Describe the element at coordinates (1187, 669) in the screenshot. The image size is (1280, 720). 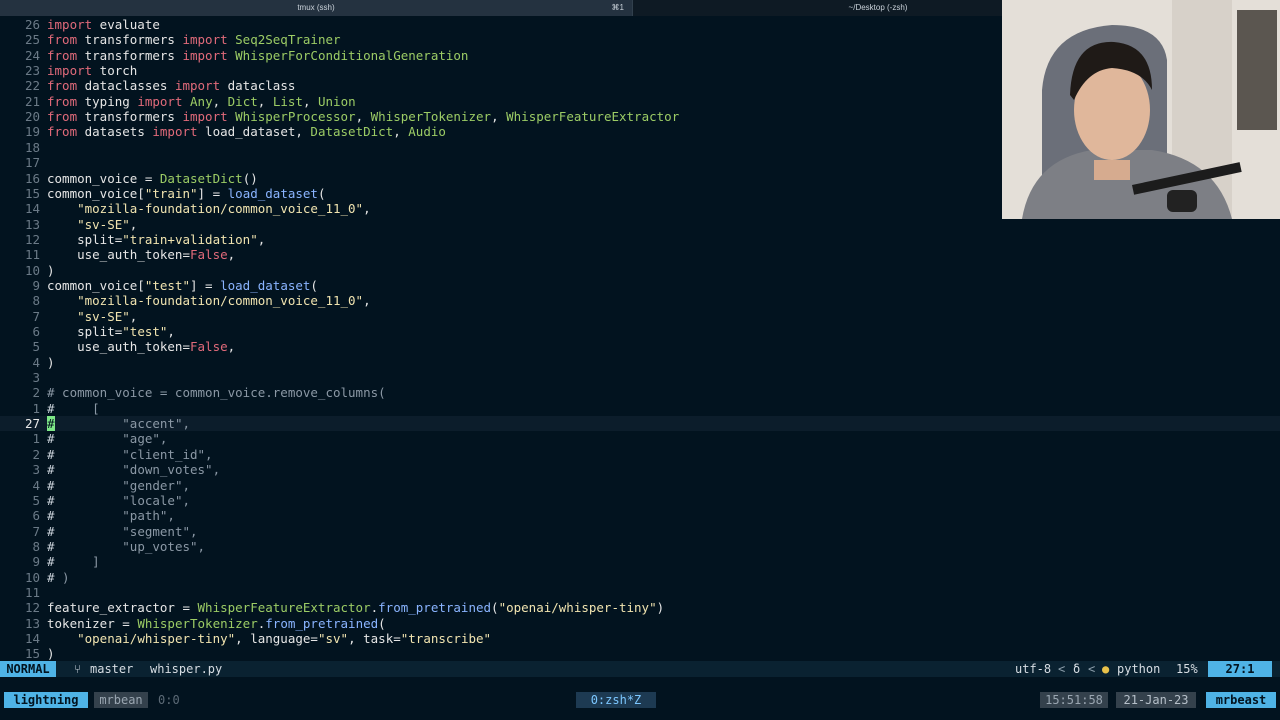
I see `scroll-percent: 15%` at that location.